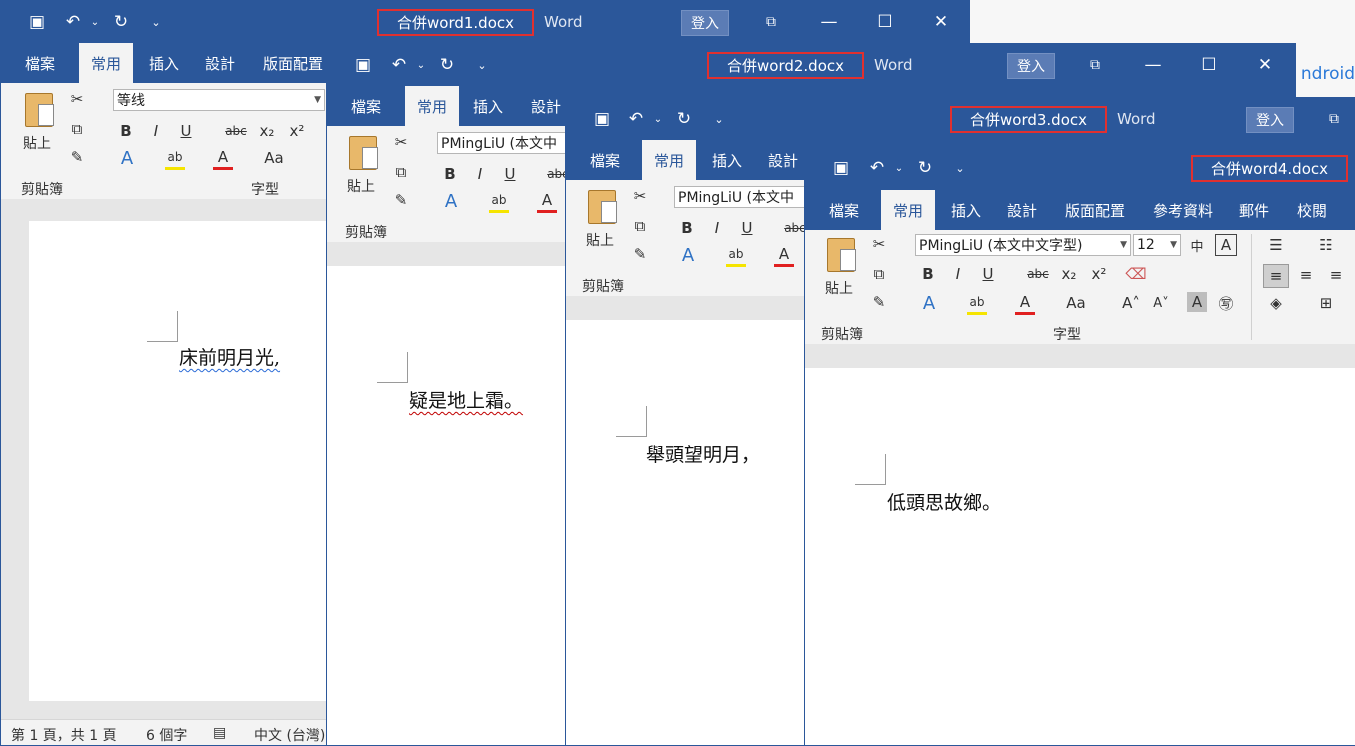 This screenshot has width=1355, height=746. I want to click on poem-line: 低頭思故鄉。, so click(944, 501).